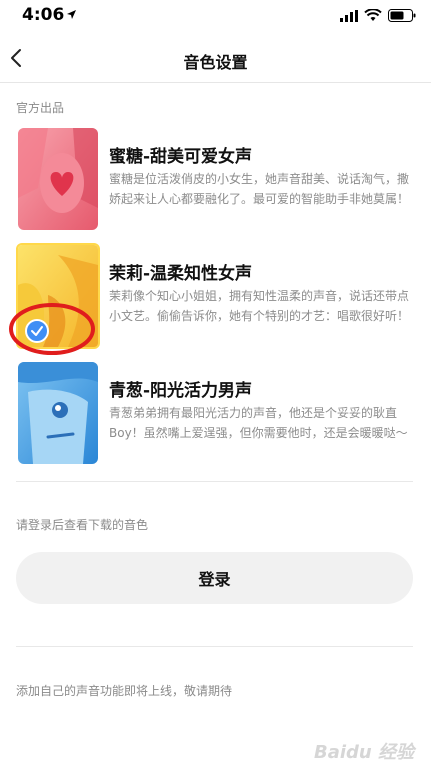  I want to click on login-button: 登录, so click(214, 578).